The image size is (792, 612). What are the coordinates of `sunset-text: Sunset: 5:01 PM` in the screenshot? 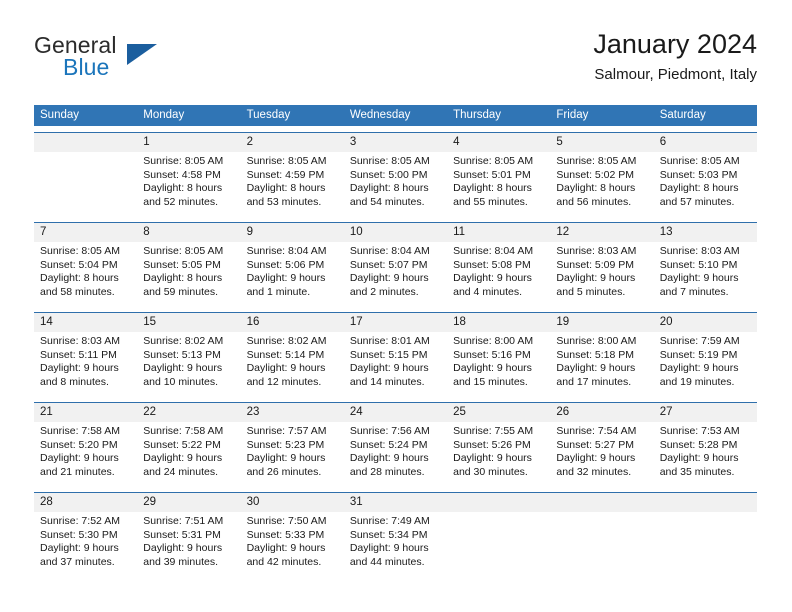 It's located at (492, 174).